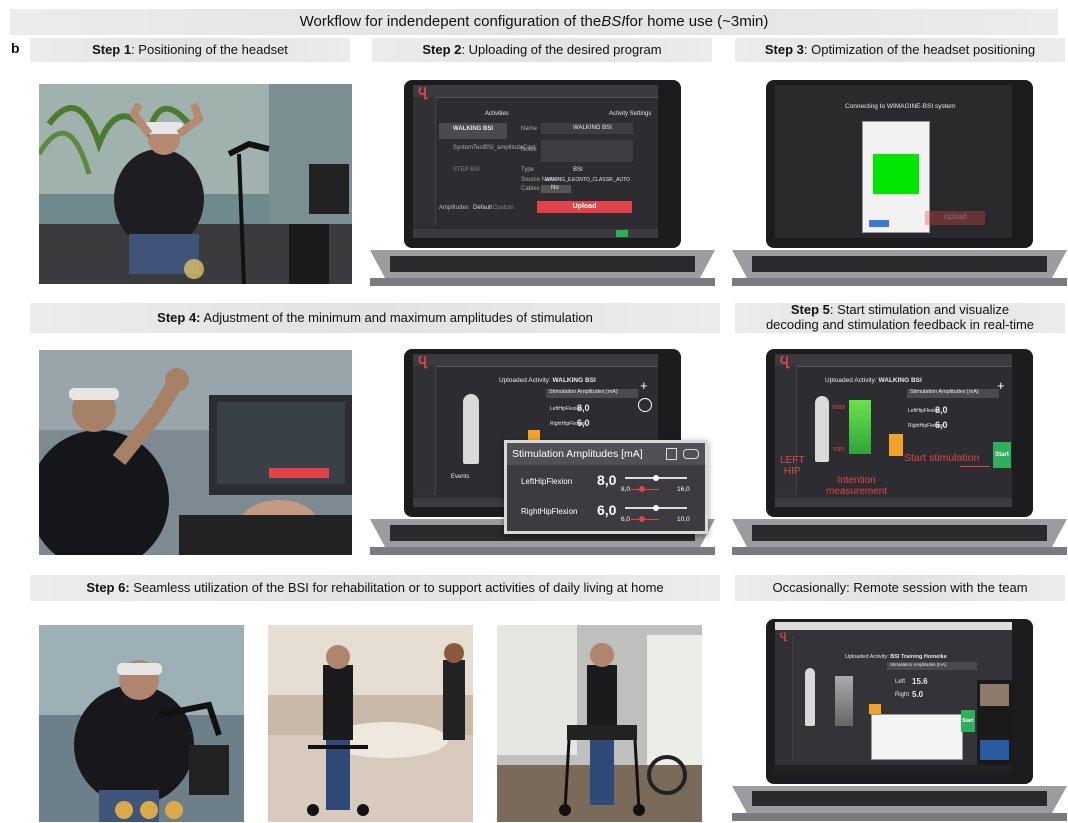  Describe the element at coordinates (547, 481) in the screenshot. I see `popup-left-label: LeftHipFlexion` at that location.